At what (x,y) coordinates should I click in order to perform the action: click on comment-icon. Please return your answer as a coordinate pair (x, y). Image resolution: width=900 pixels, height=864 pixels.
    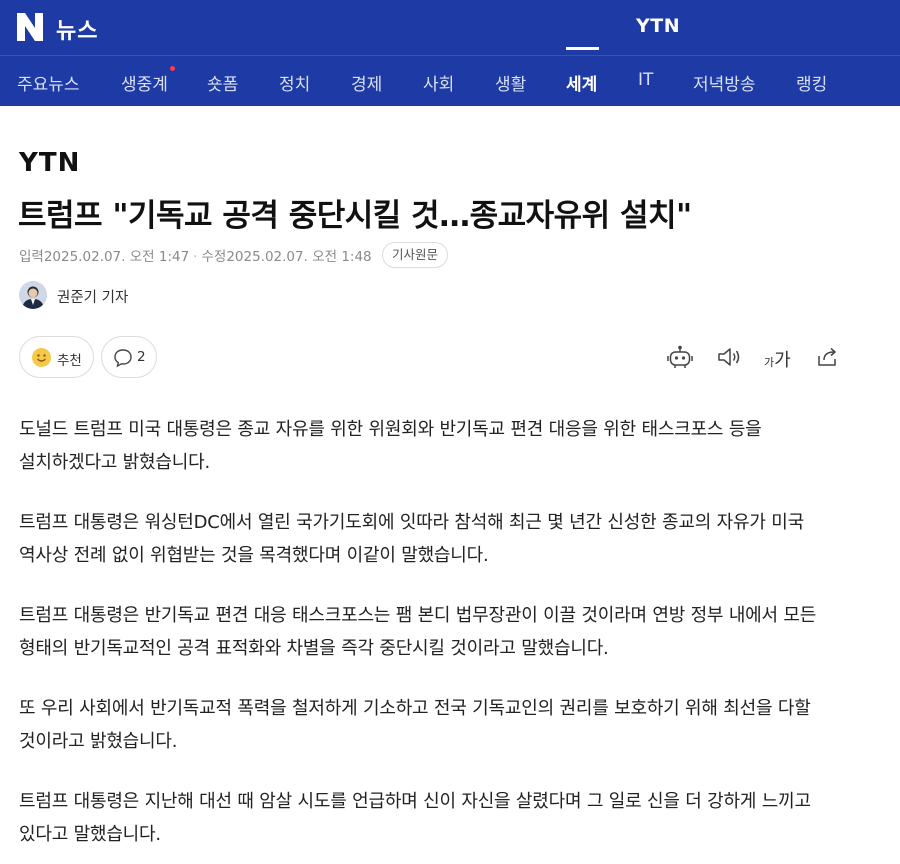
    Looking at the image, I should click on (123, 358).